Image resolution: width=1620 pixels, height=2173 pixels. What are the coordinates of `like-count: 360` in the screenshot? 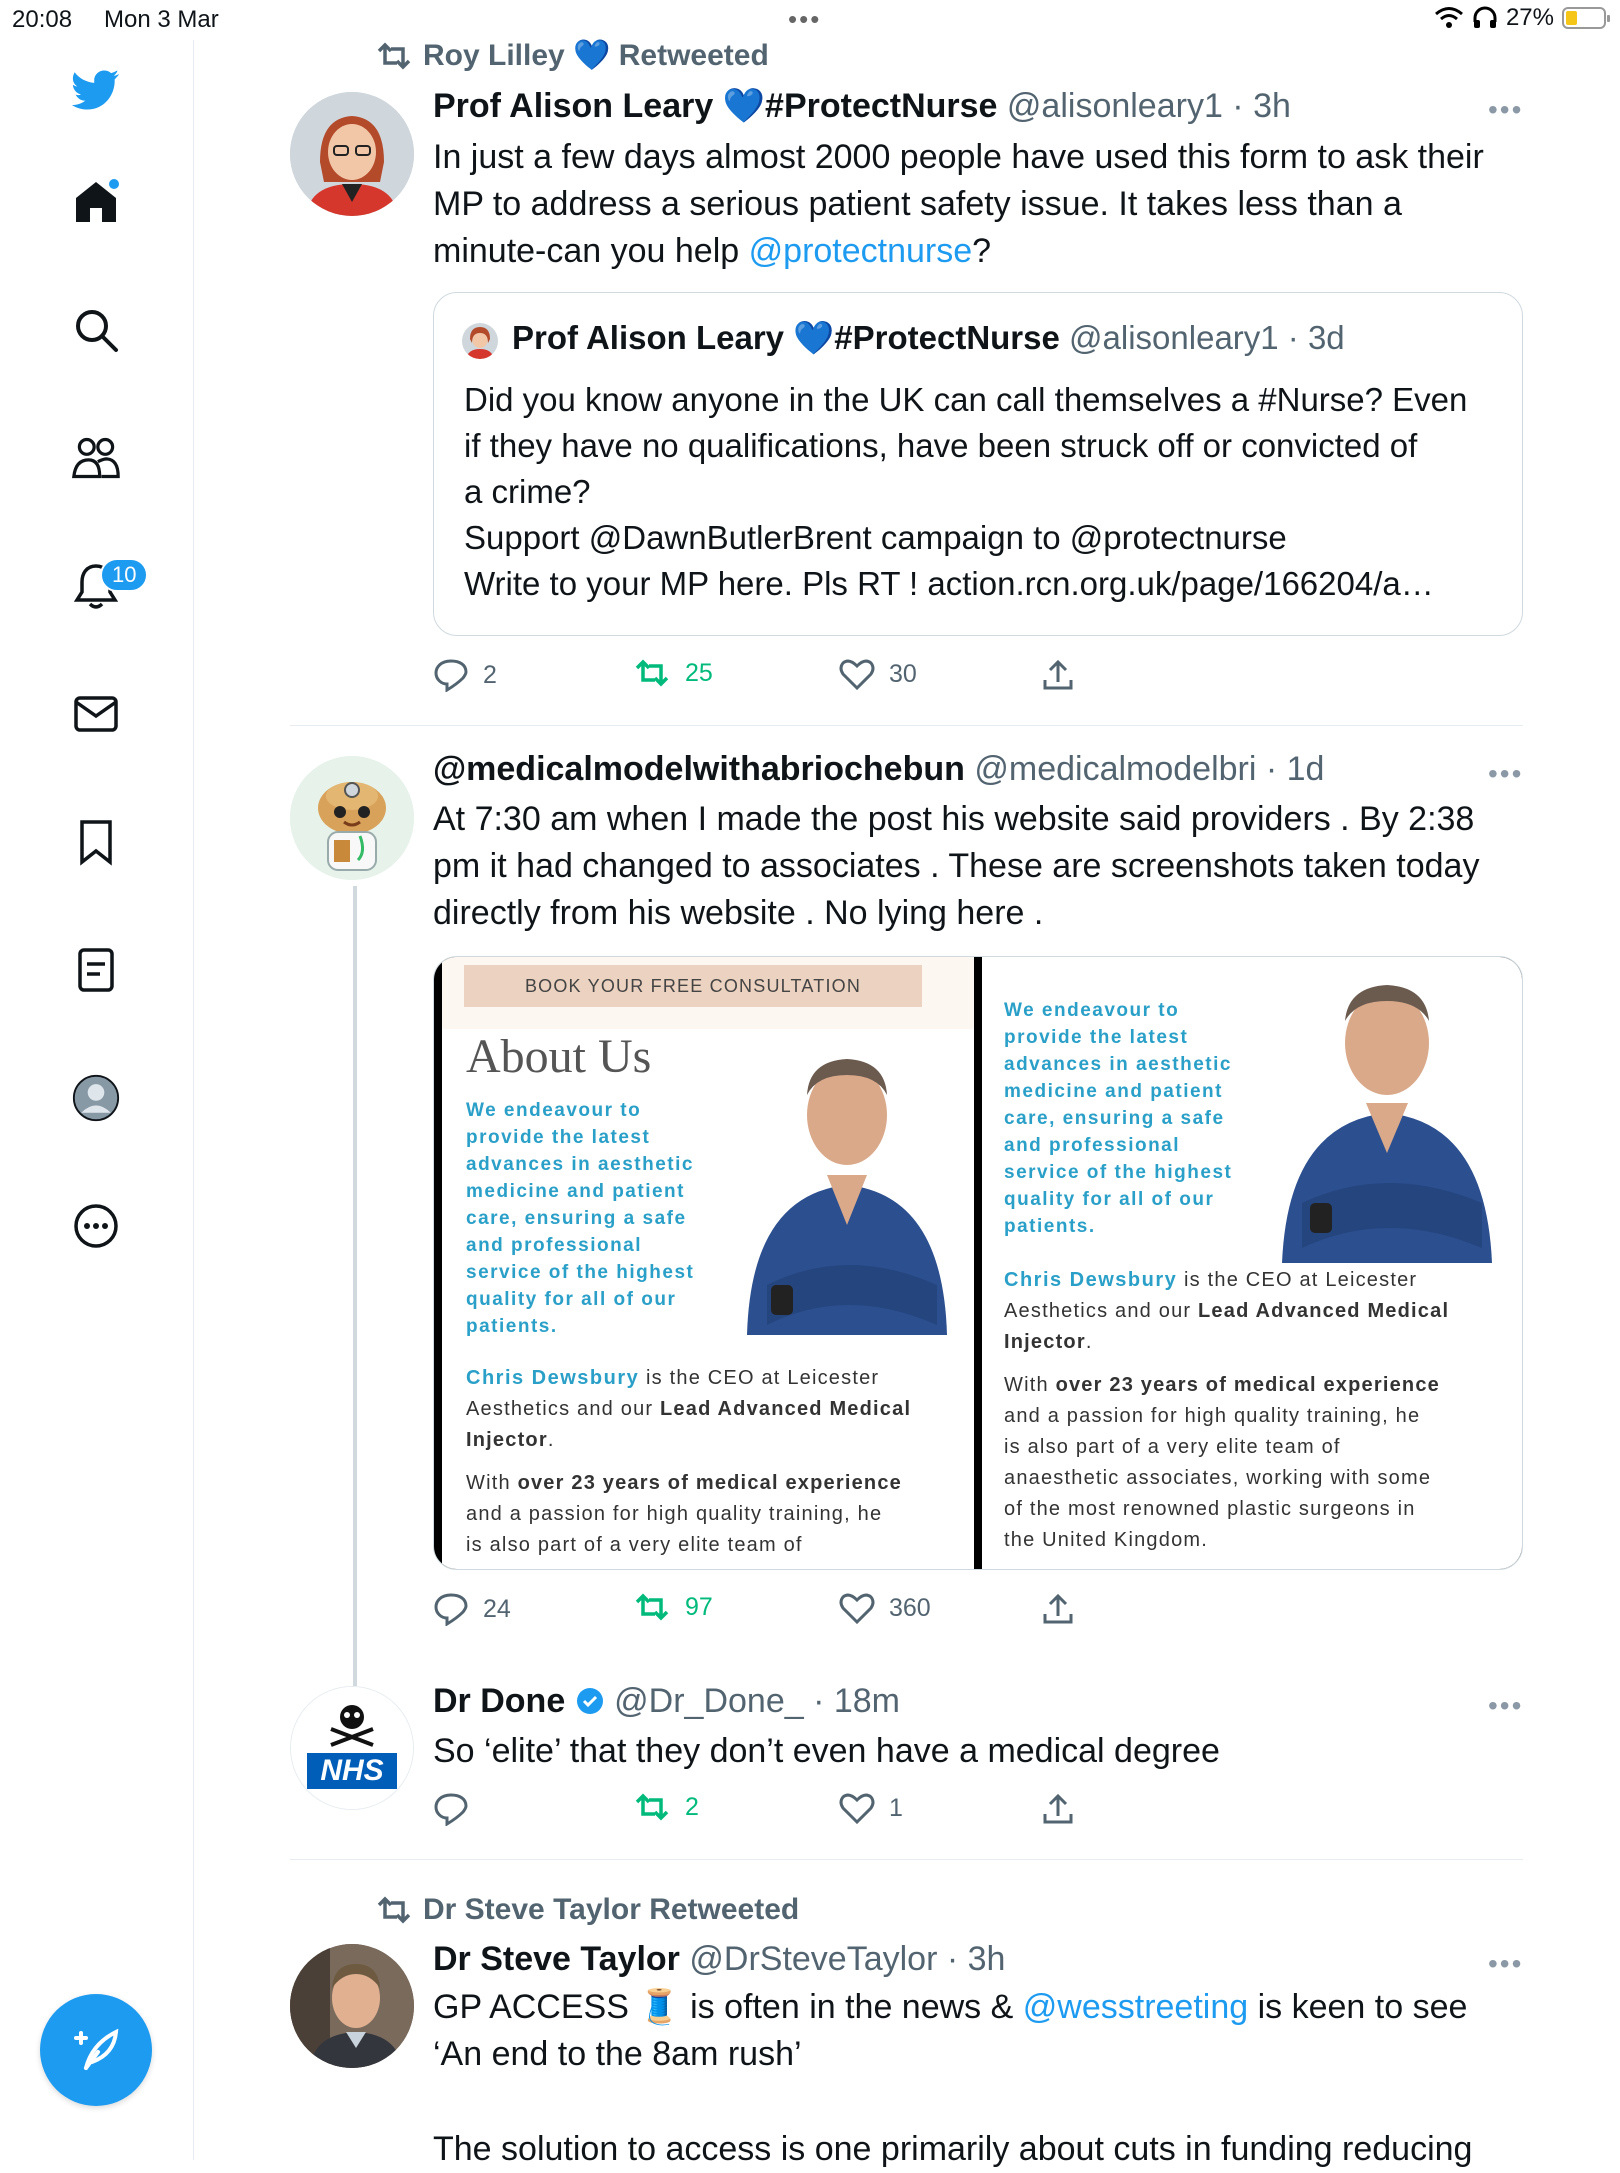 It's located at (910, 1607).